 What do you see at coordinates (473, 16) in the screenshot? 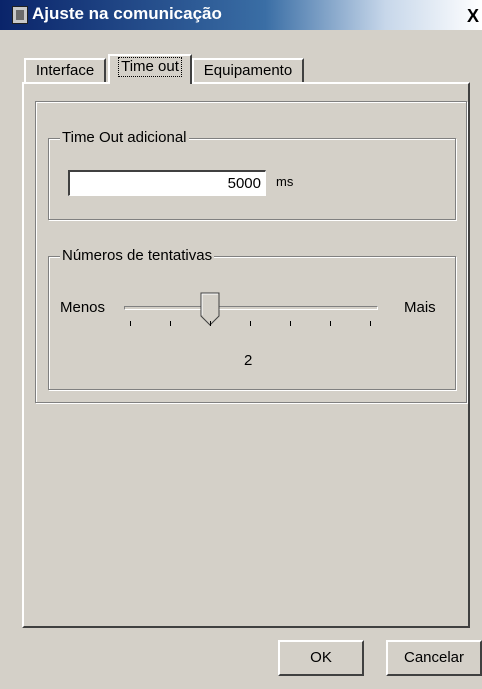
I see `close-button: X` at bounding box center [473, 16].